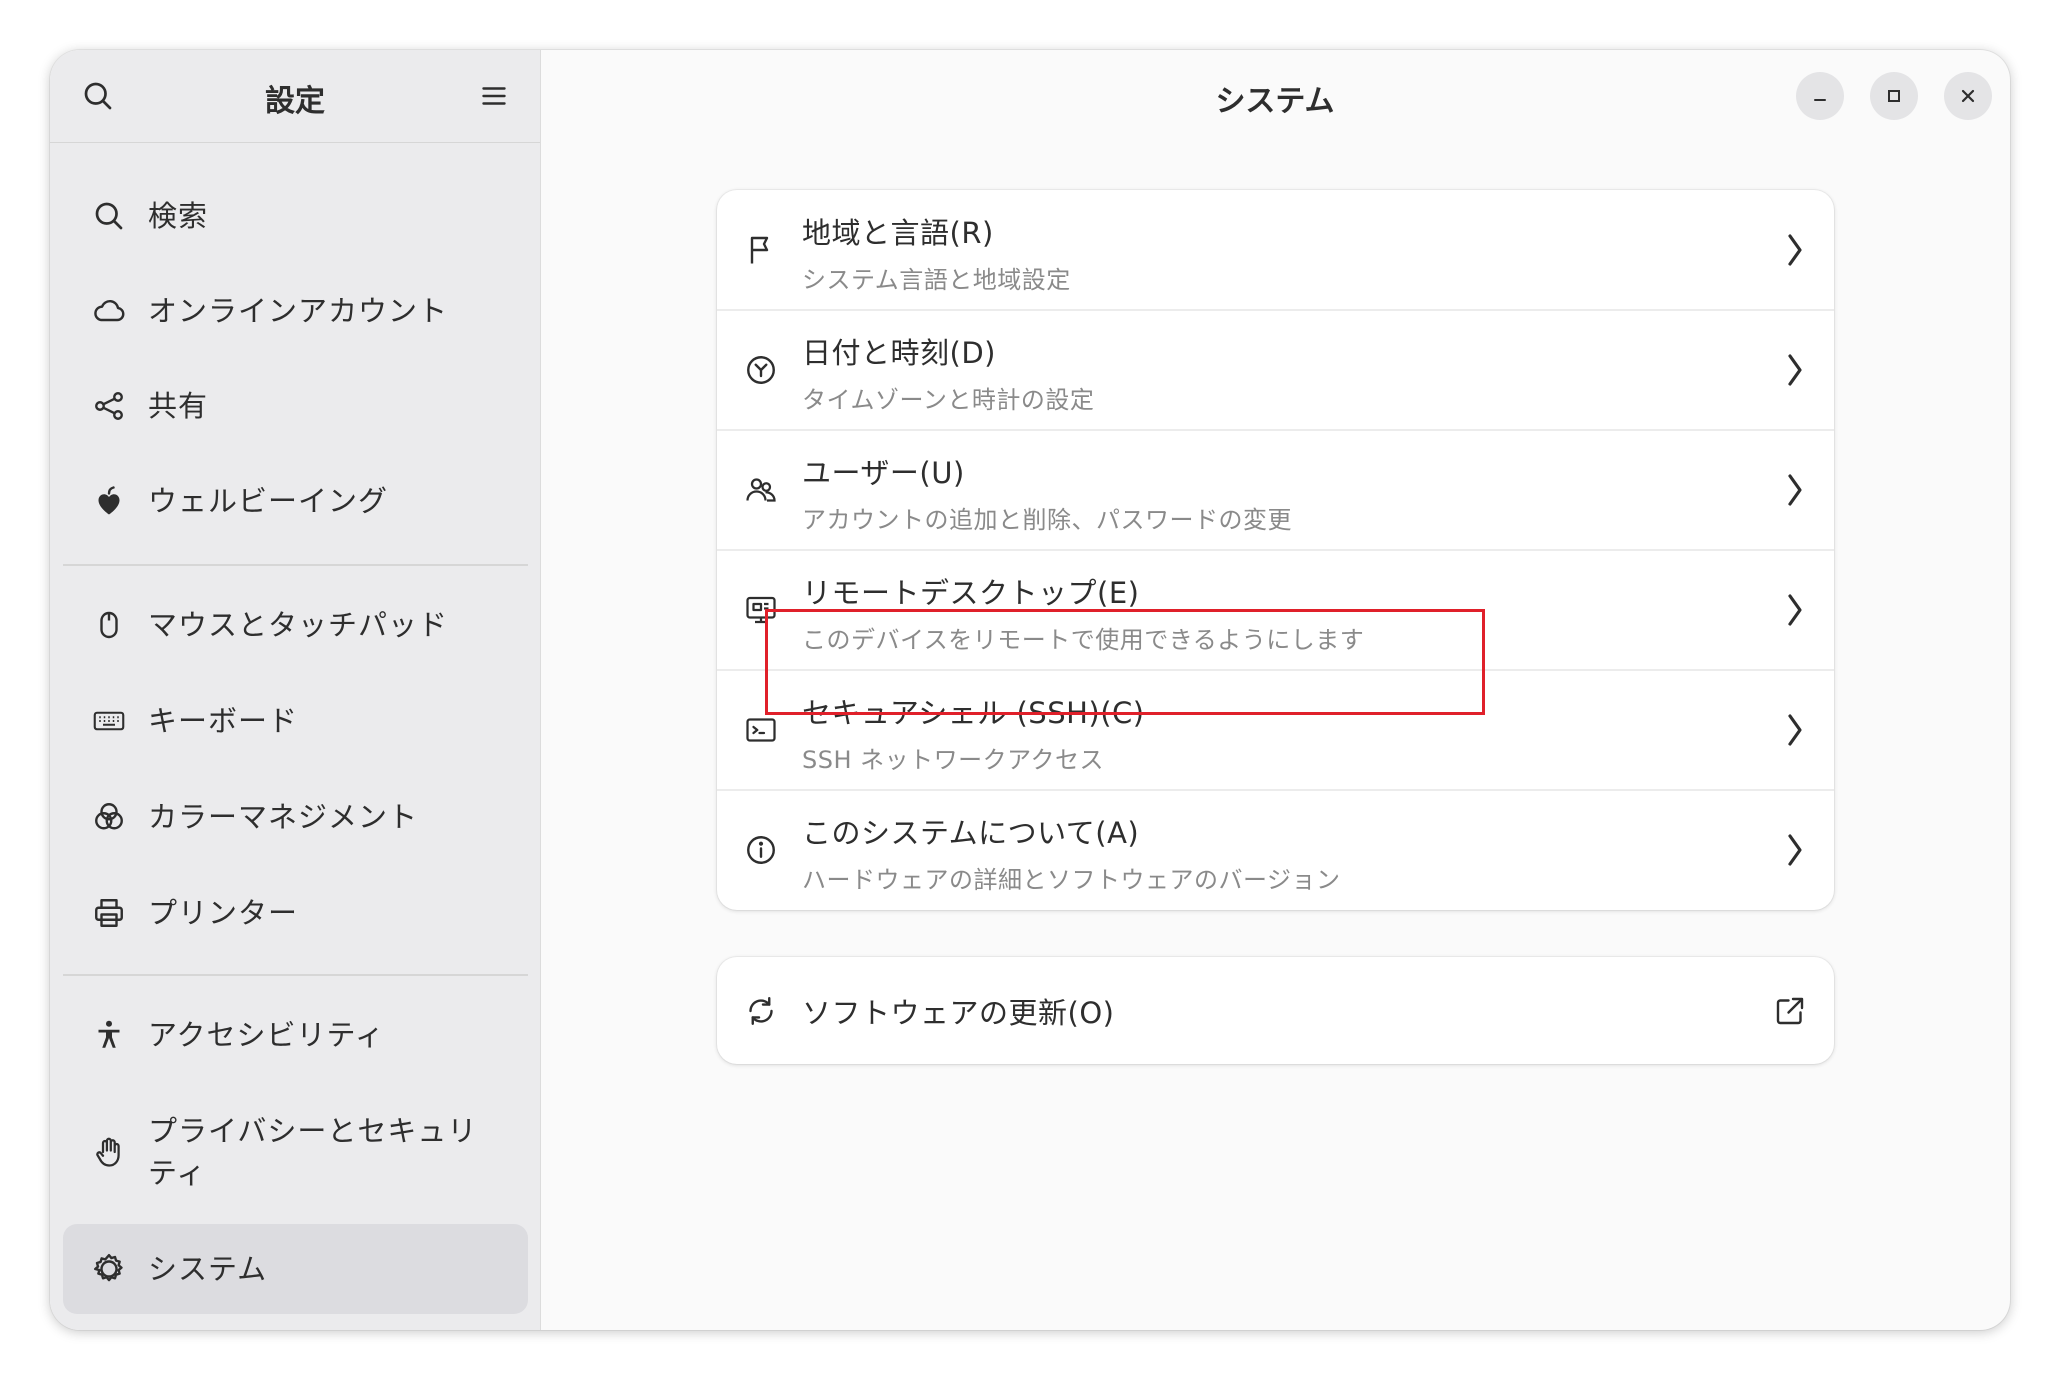 Image resolution: width=2060 pixels, height=1380 pixels. Describe the element at coordinates (761, 370) in the screenshot. I see `clock-icon` at that location.